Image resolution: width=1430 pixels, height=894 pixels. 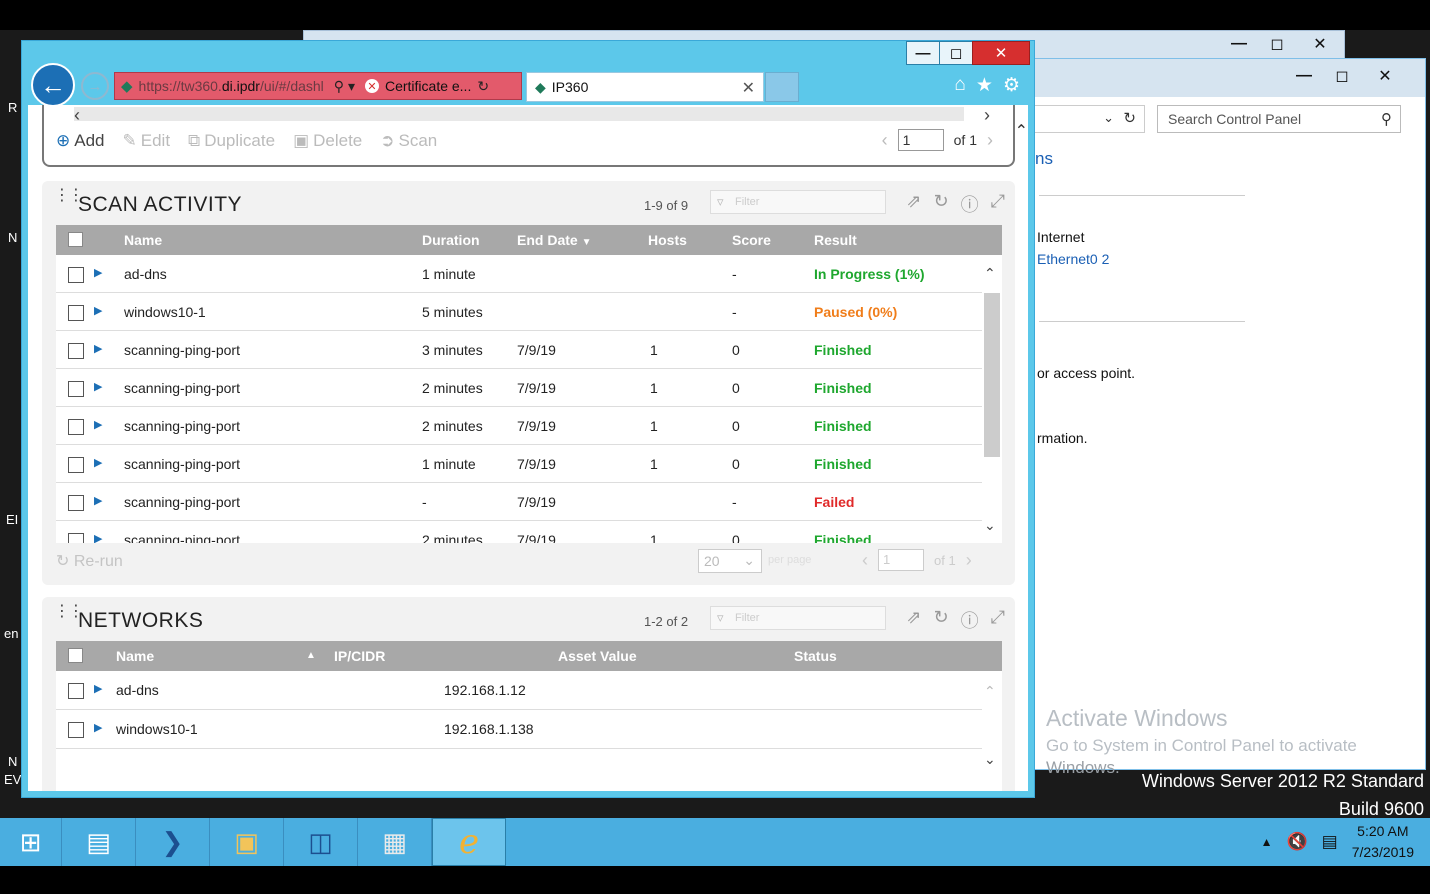 What do you see at coordinates (344, 86) in the screenshot?
I see `search-dropdown-icon: ⚲ ▾` at bounding box center [344, 86].